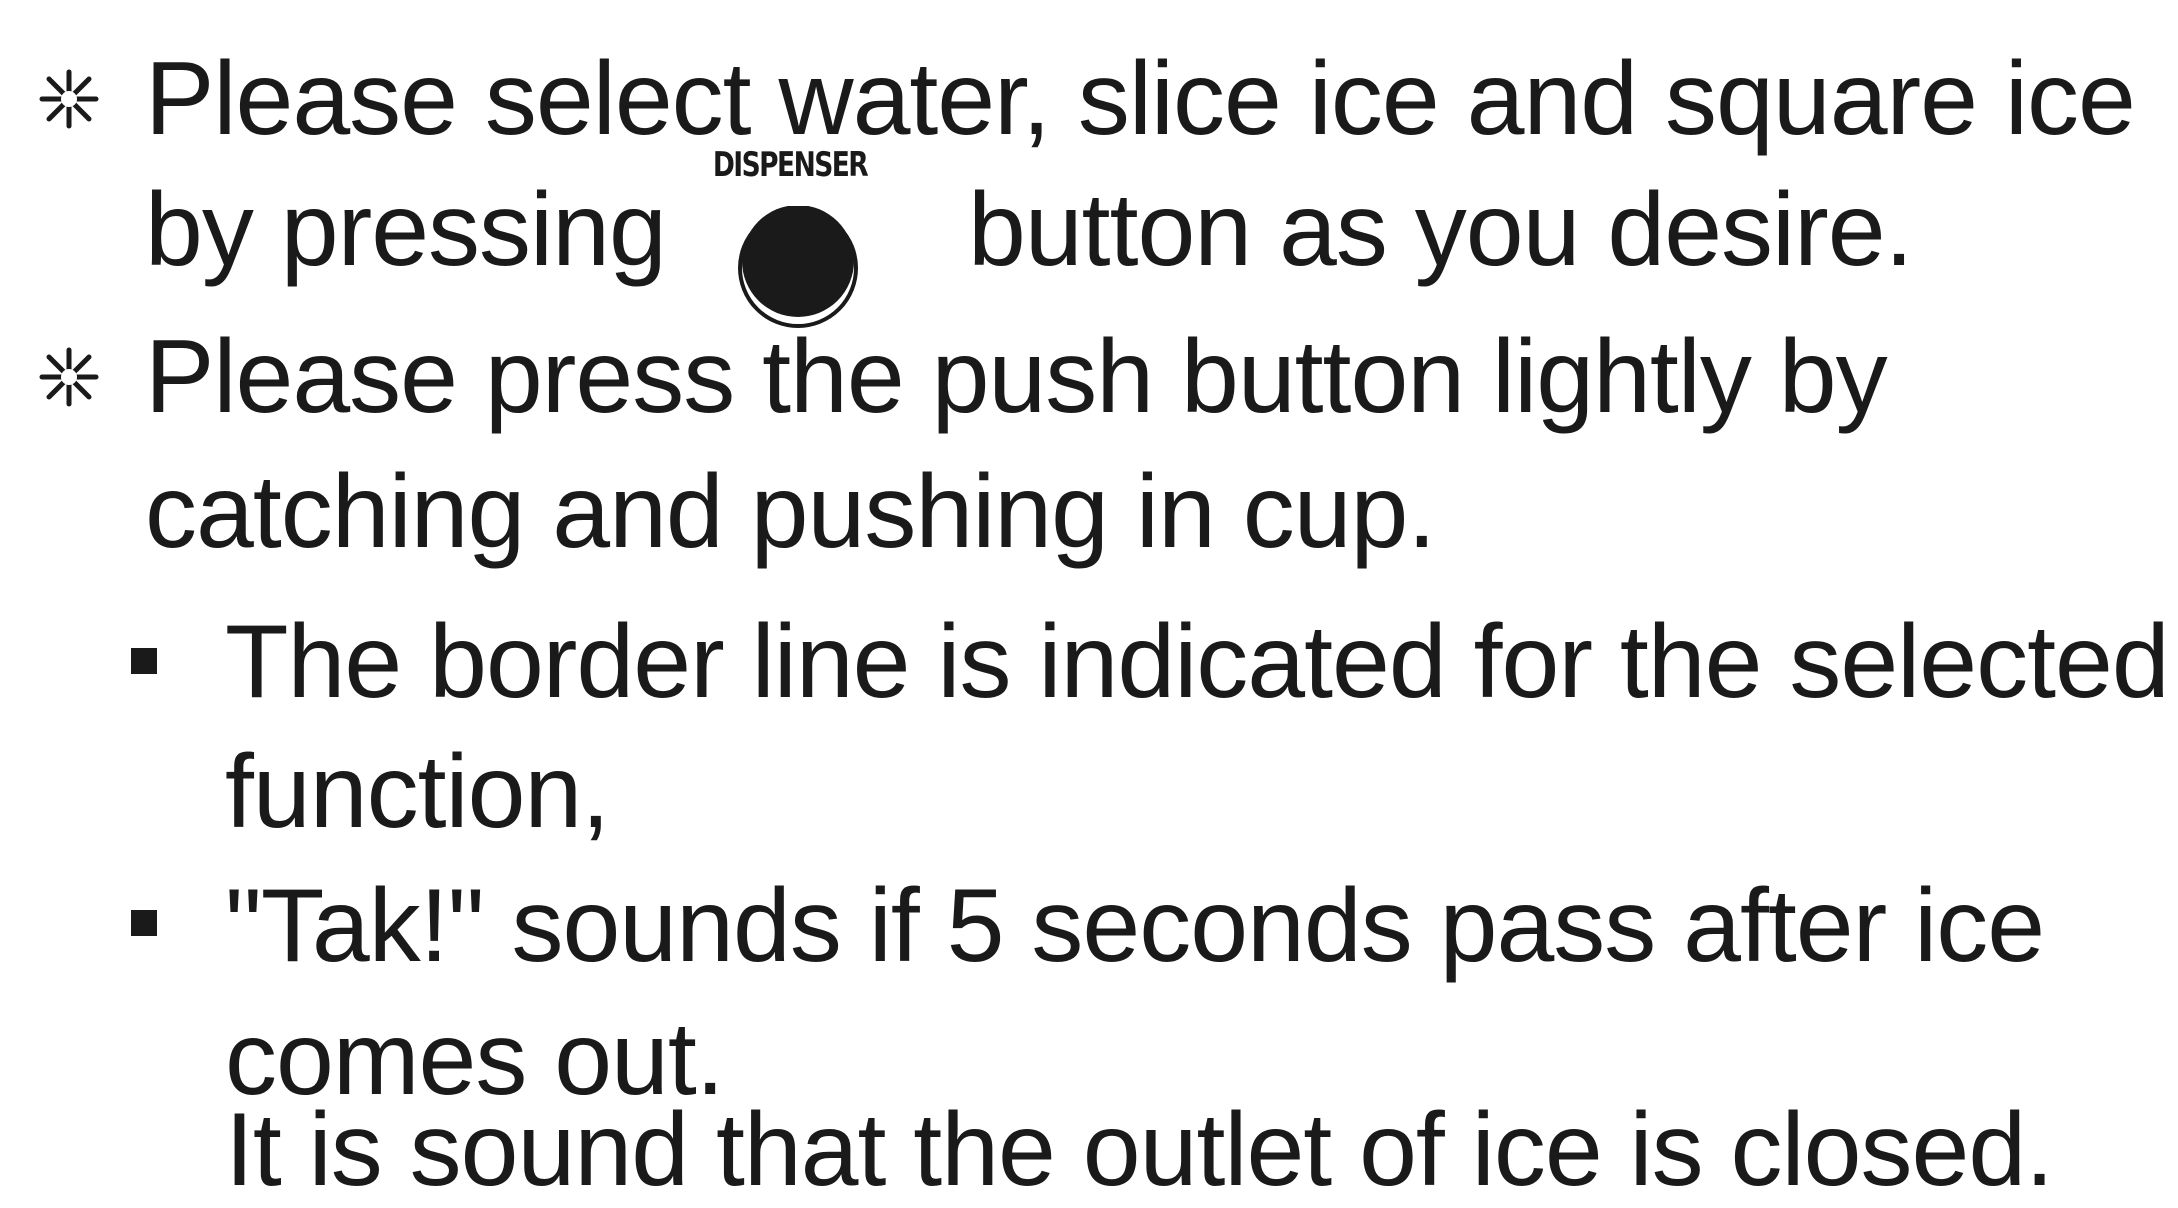 The height and width of the screenshot is (1208, 2178). What do you see at coordinates (1441, 230) in the screenshot?
I see `instruction-1-line-3: button as you desire.` at bounding box center [1441, 230].